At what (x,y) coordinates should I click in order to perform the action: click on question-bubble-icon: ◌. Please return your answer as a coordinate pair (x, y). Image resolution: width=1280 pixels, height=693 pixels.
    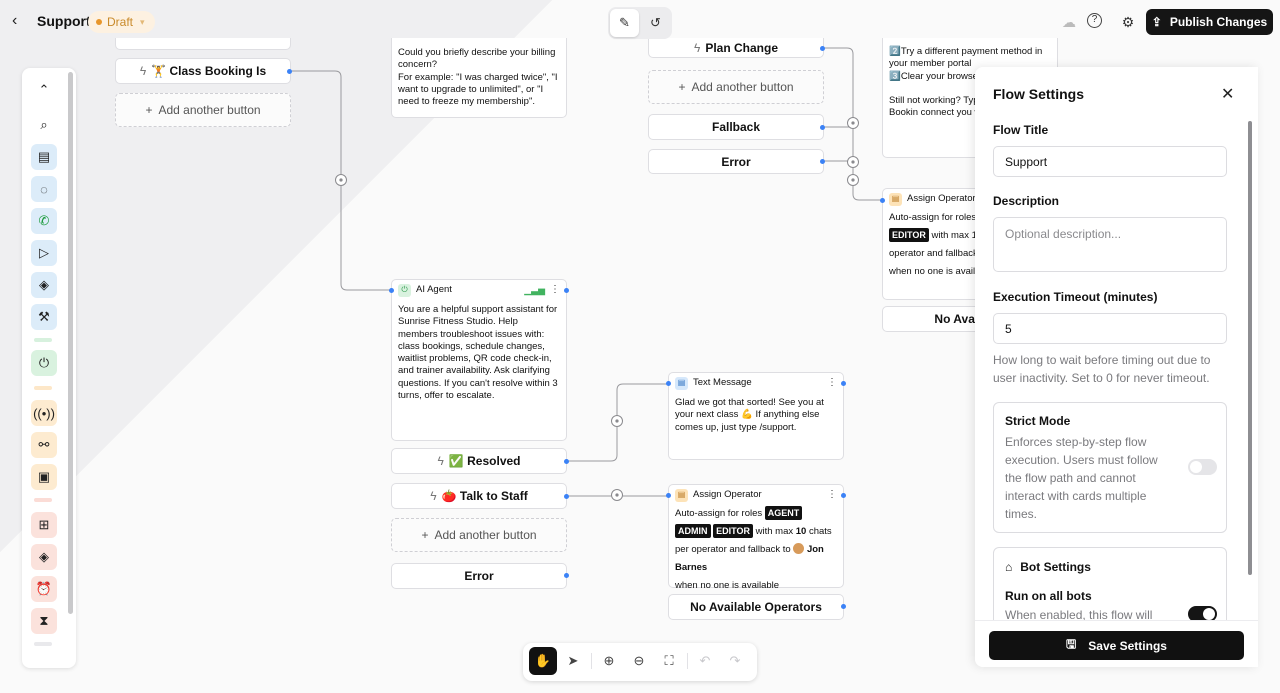
    Looking at the image, I should click on (44, 189).